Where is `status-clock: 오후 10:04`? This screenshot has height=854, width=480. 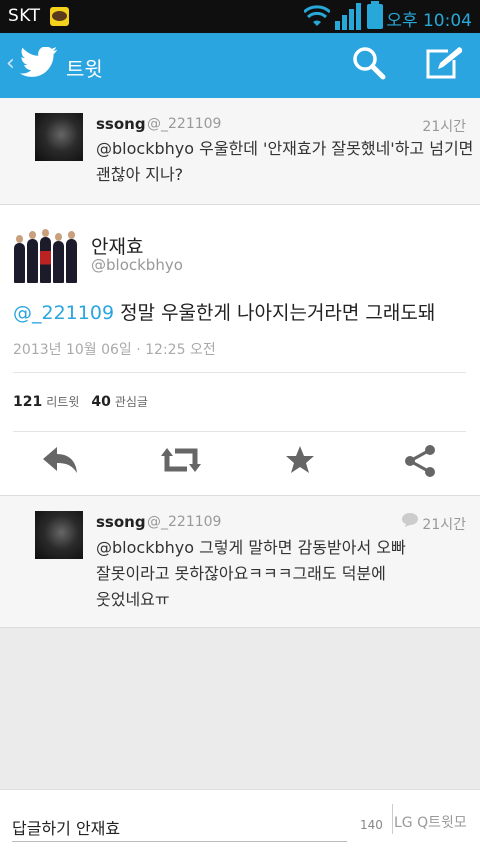 status-clock: 오후 10:04 is located at coordinates (429, 21).